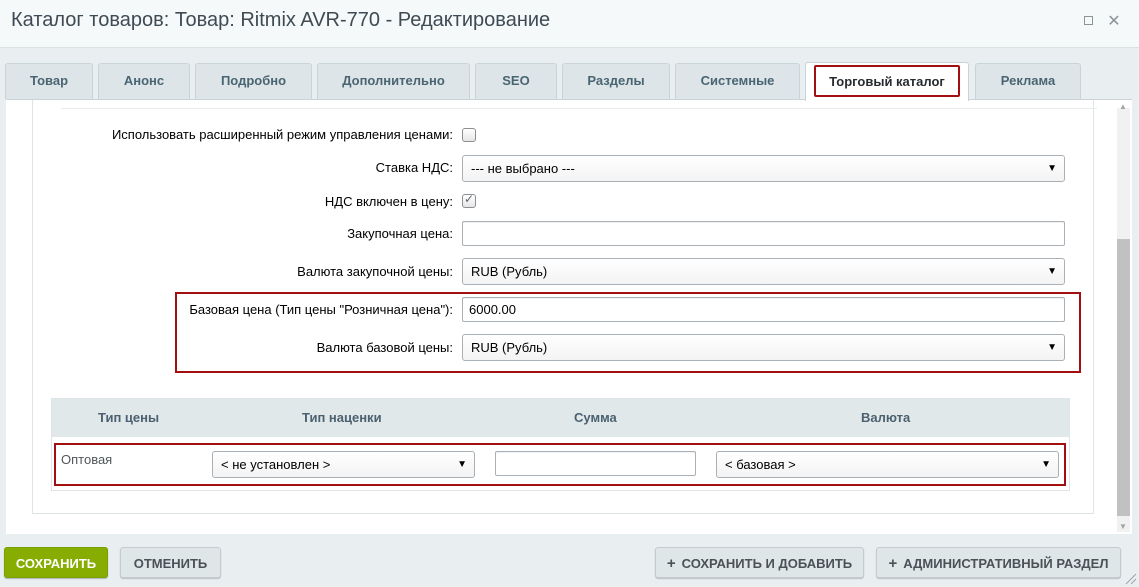 The height and width of the screenshot is (587, 1139). I want to click on vat-included-label: НДС включен в цену:, so click(388, 201).